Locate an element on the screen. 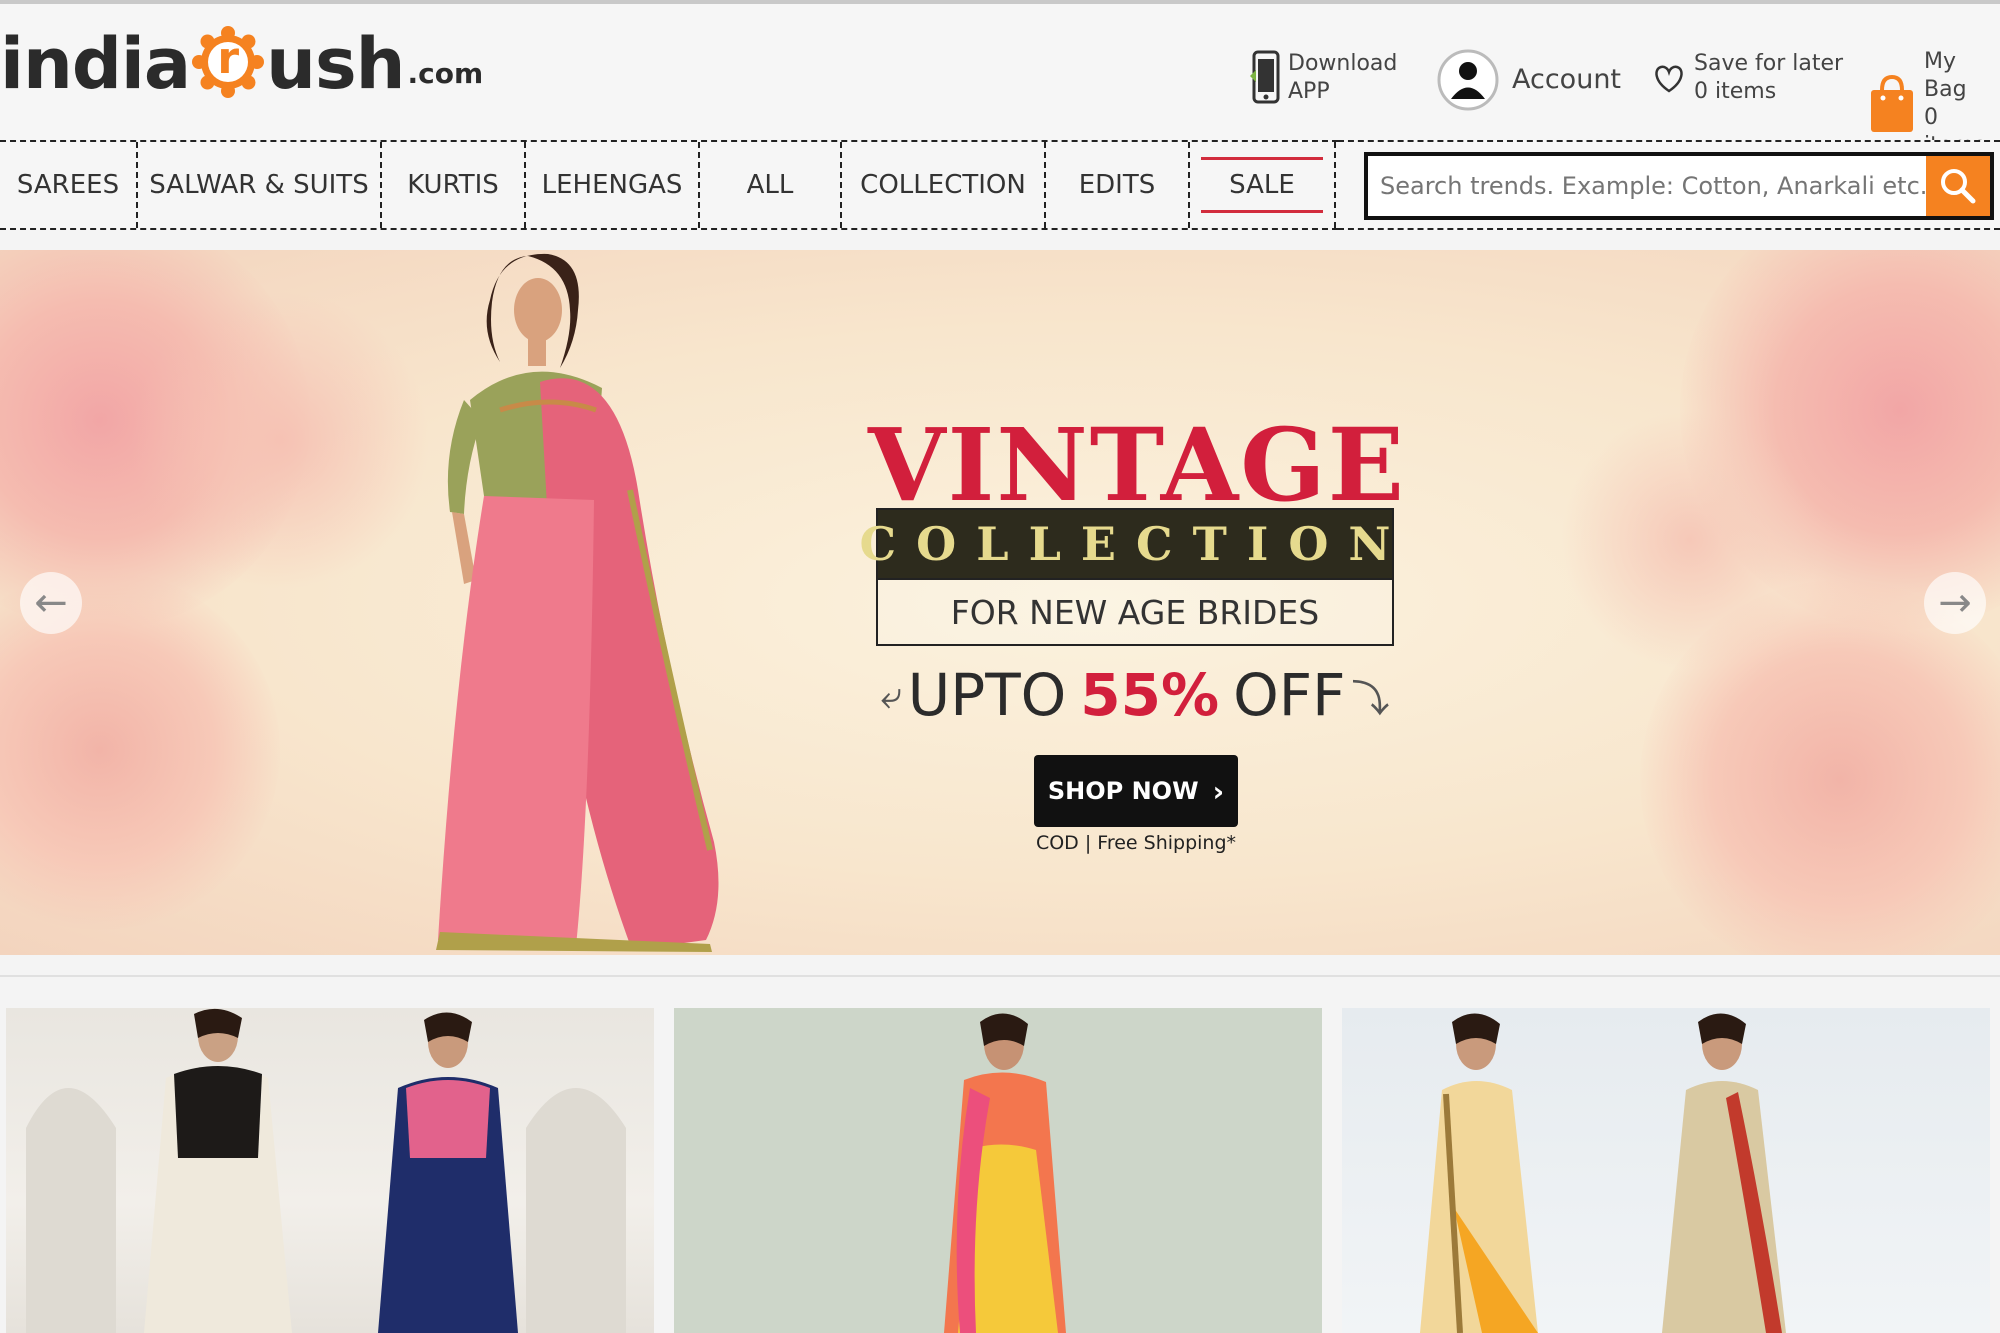 The height and width of the screenshot is (1333, 2000). logo-badge-letter: r is located at coordinates (228, 58).